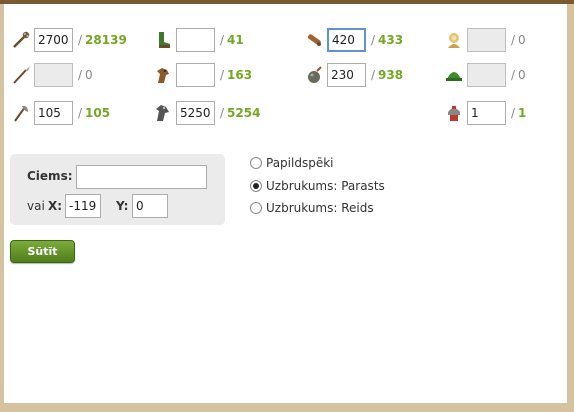 The image size is (574, 412). I want to click on option-attack-normal-label: Uzbrukums: Parasts, so click(325, 186).